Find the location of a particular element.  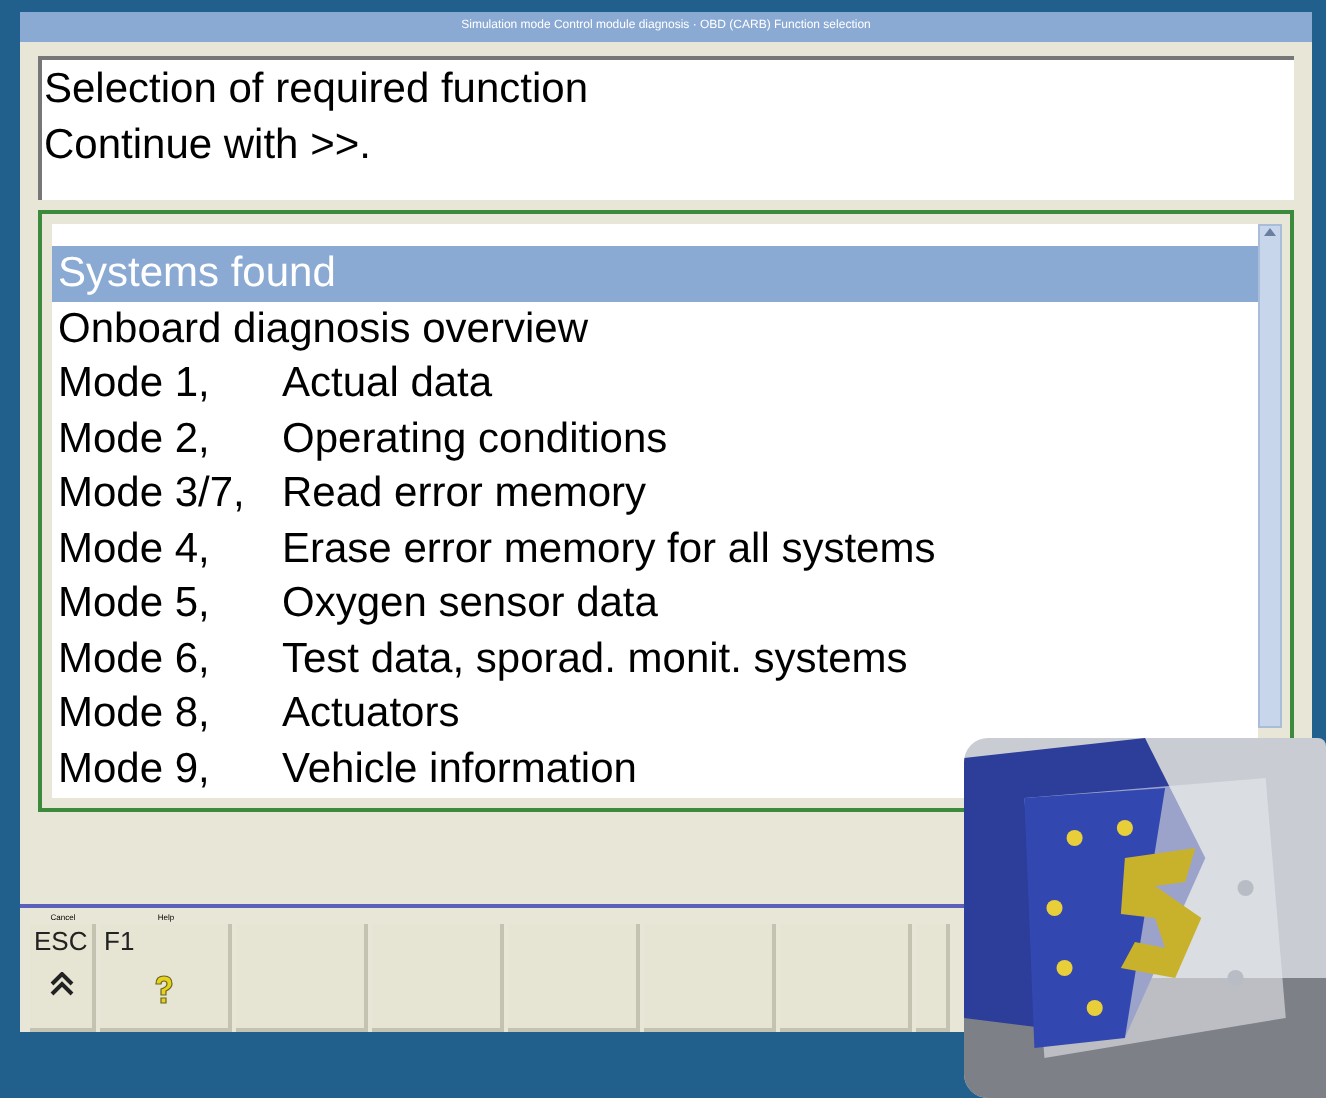

function-item: Onboard diagnosis overview is located at coordinates (323, 328).